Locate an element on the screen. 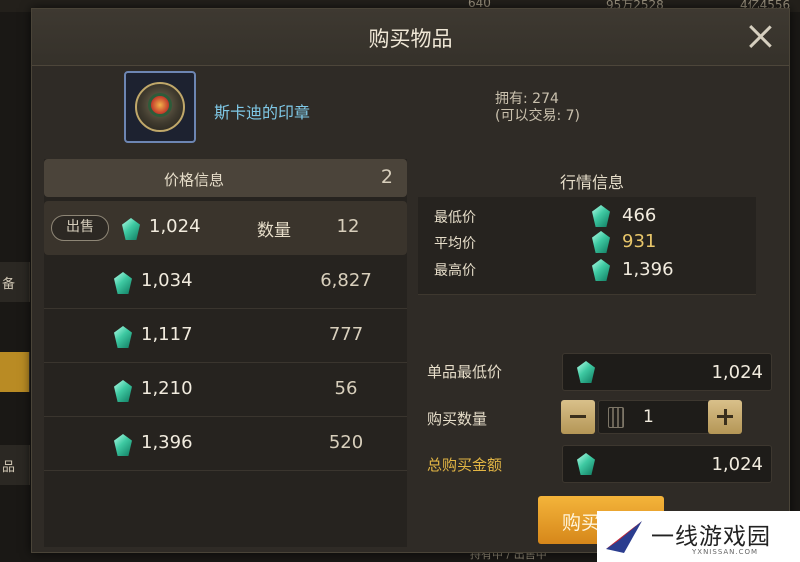 The image size is (800, 562). listing-quantity: 777 is located at coordinates (346, 334).